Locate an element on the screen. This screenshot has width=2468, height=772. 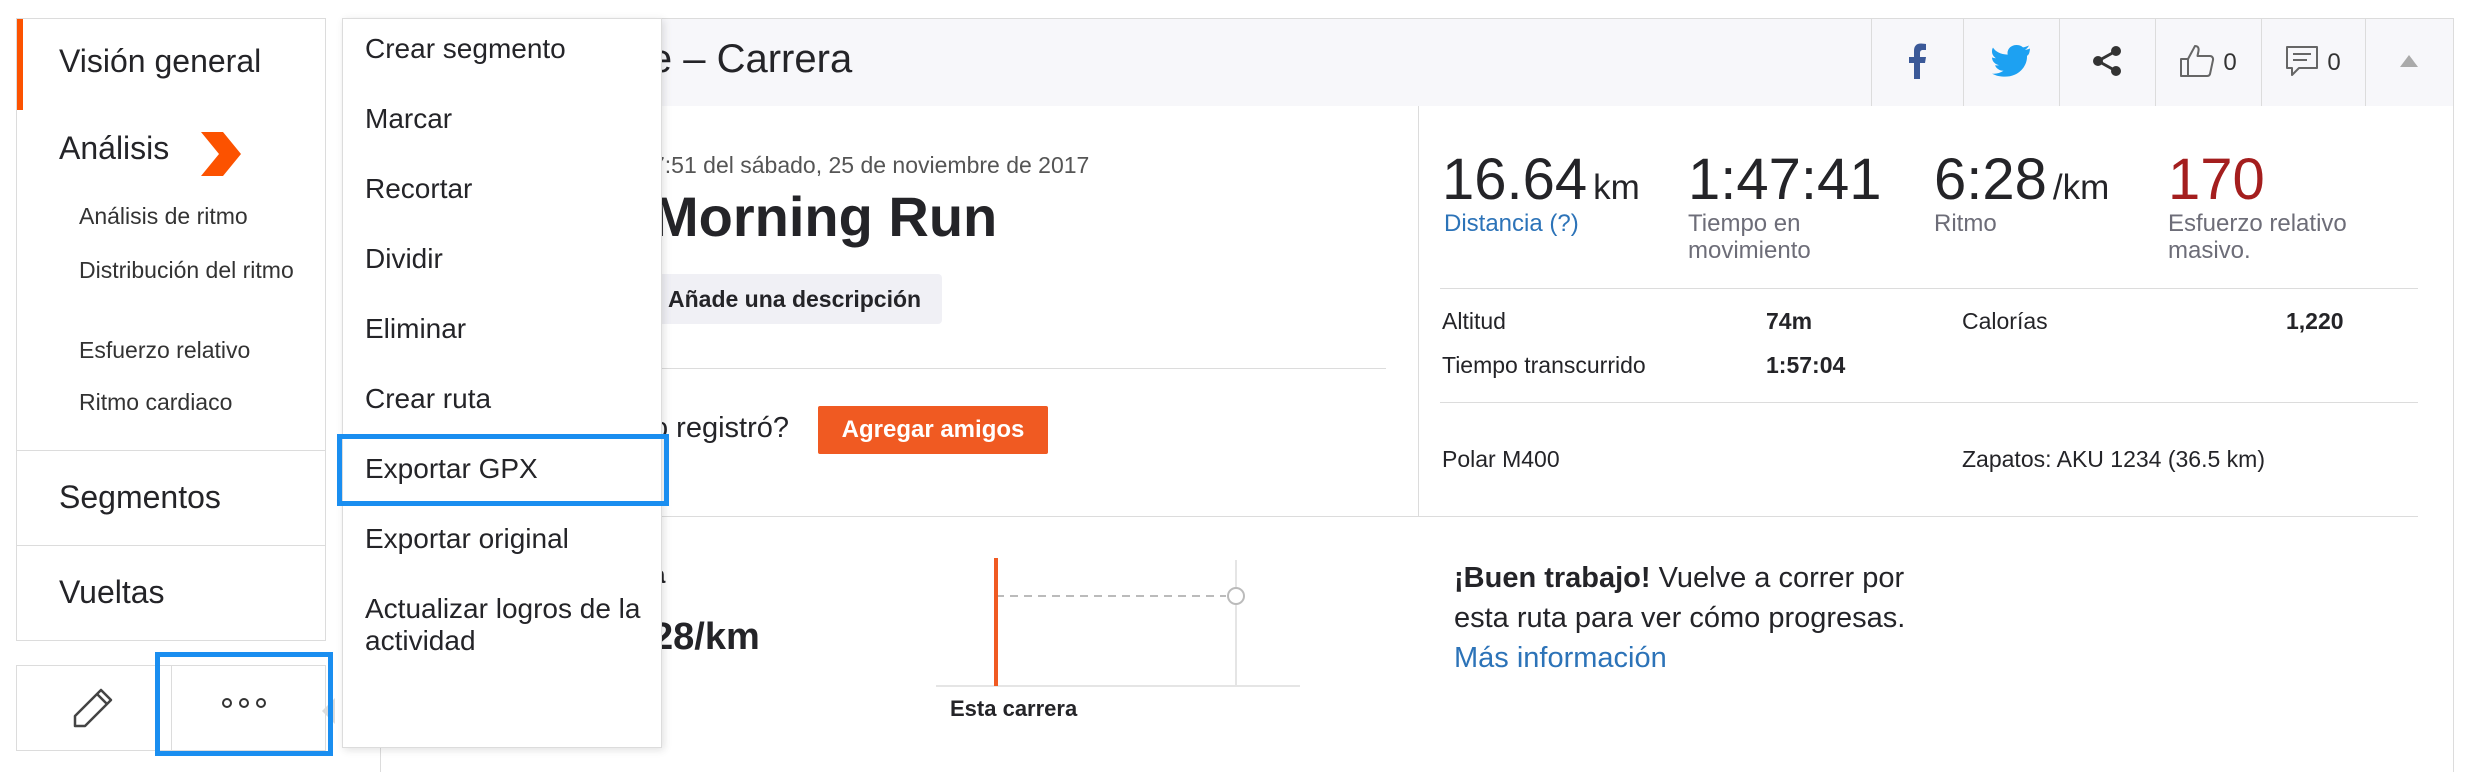
message-bold: ¡Buen trabajo! is located at coordinates (1552, 578).